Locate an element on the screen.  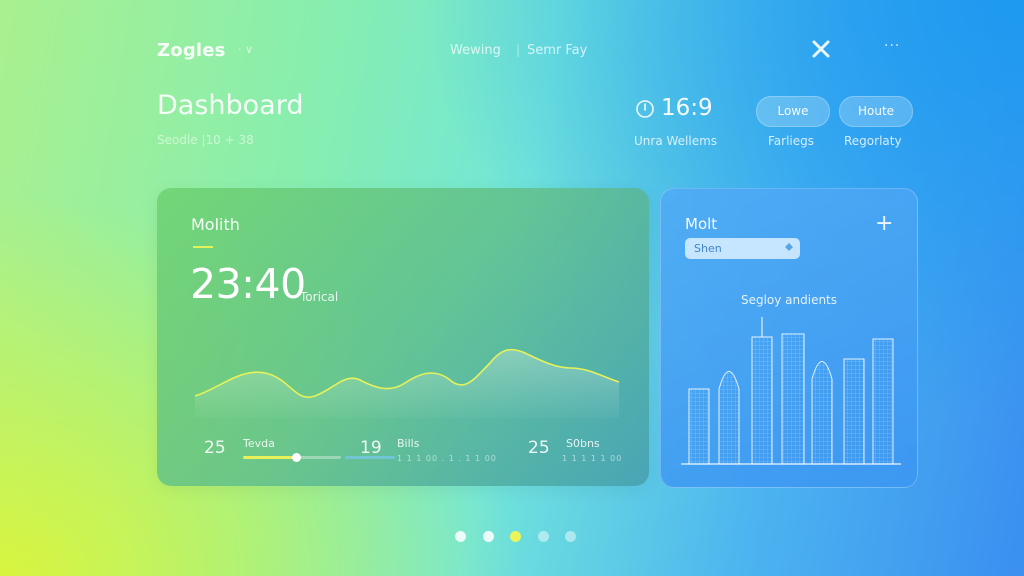
page-title: Dashboard is located at coordinates (230, 105).